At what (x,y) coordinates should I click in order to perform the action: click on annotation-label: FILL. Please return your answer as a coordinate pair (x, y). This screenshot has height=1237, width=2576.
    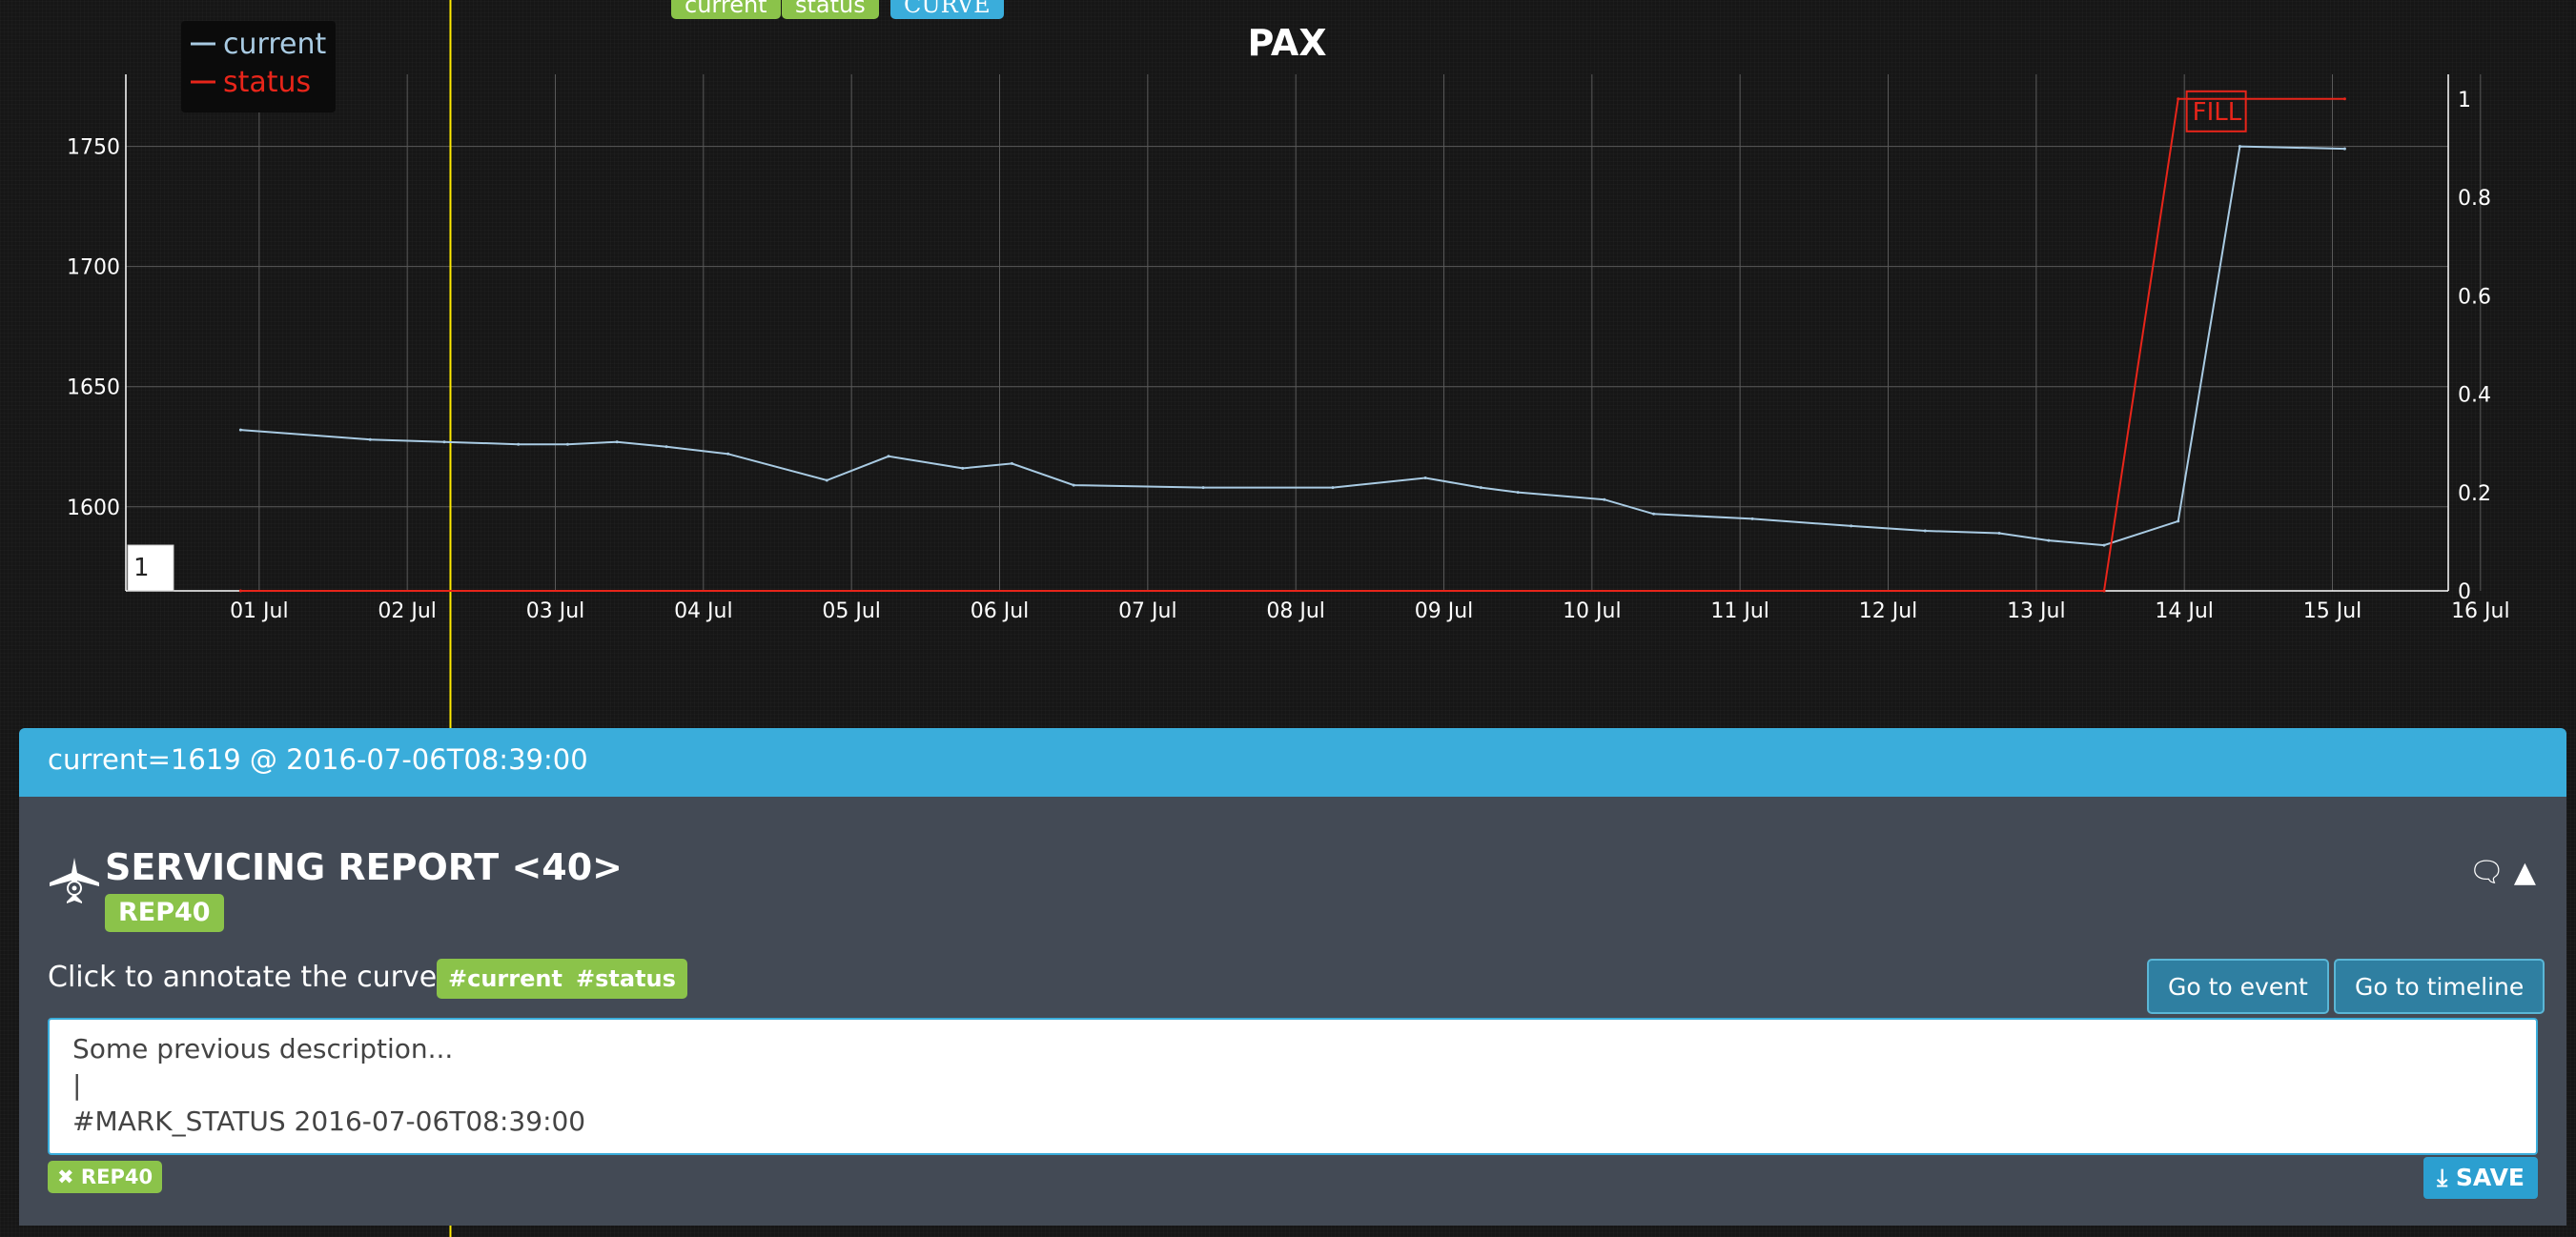
    Looking at the image, I should click on (2217, 113).